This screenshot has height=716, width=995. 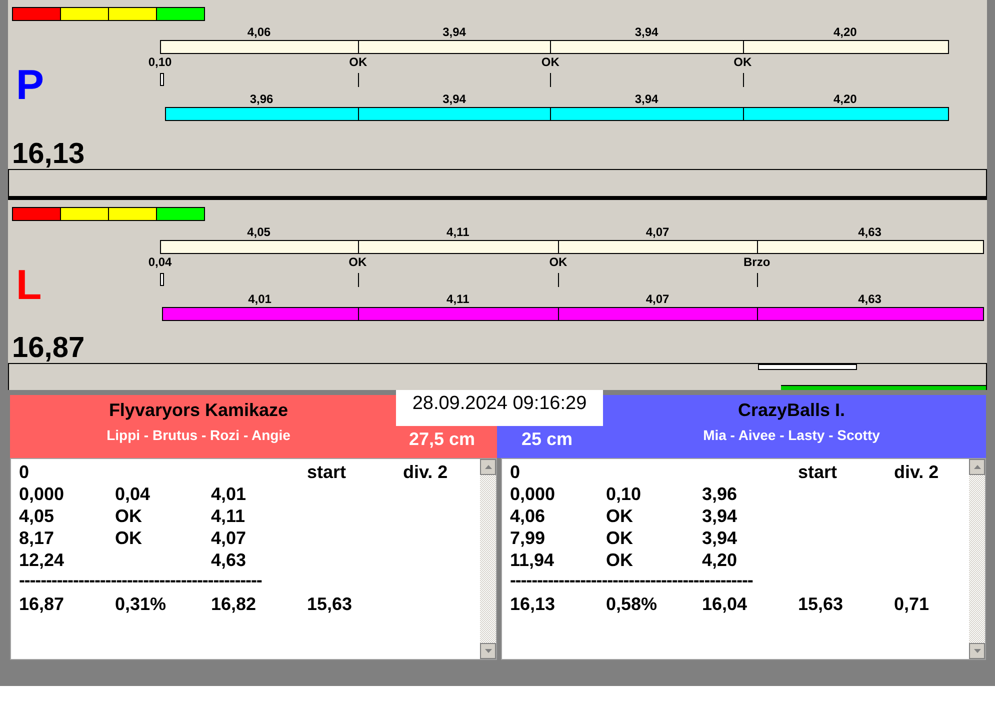 I want to click on table-cell: 0,10, so click(x=624, y=494).